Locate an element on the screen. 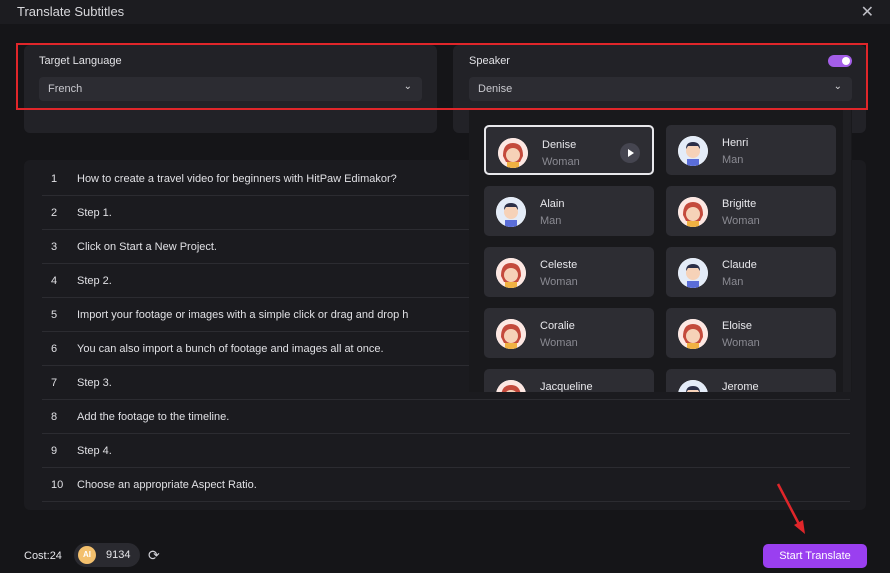  dialog-title: Translate Subtitles is located at coordinates (71, 11).